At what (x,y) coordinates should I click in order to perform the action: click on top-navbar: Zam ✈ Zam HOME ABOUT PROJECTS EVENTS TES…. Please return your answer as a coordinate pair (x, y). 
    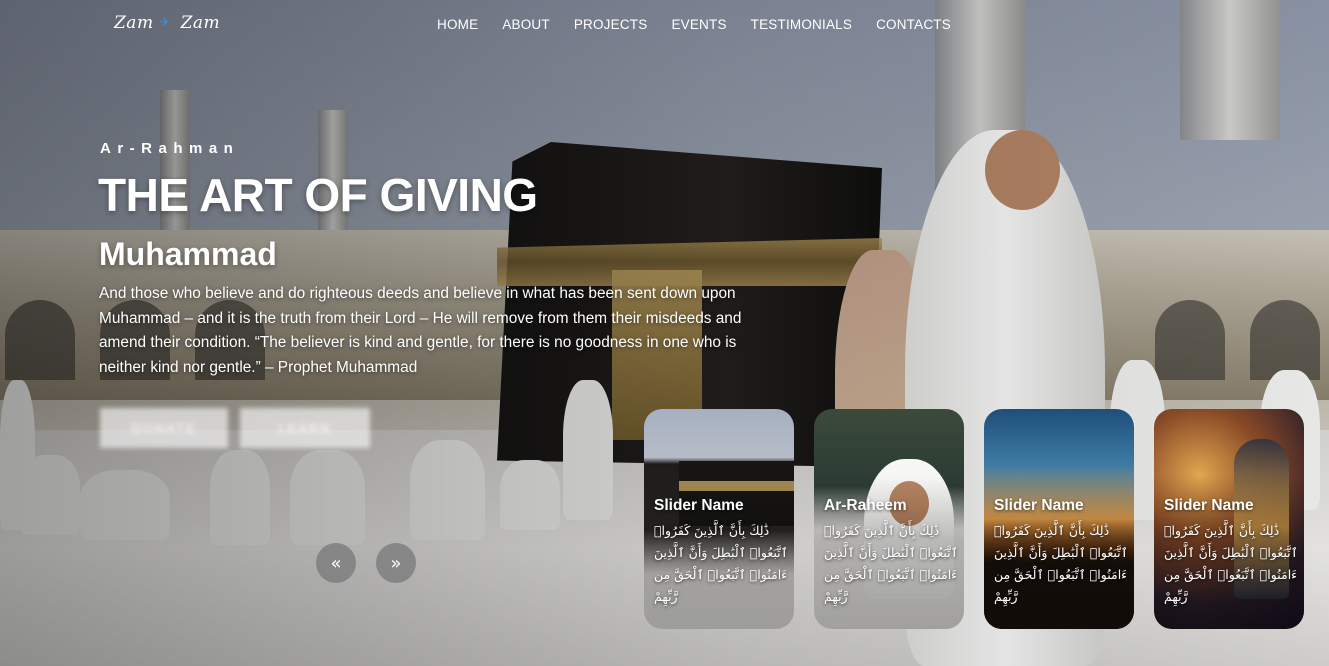
    Looking at the image, I should click on (664, 25).